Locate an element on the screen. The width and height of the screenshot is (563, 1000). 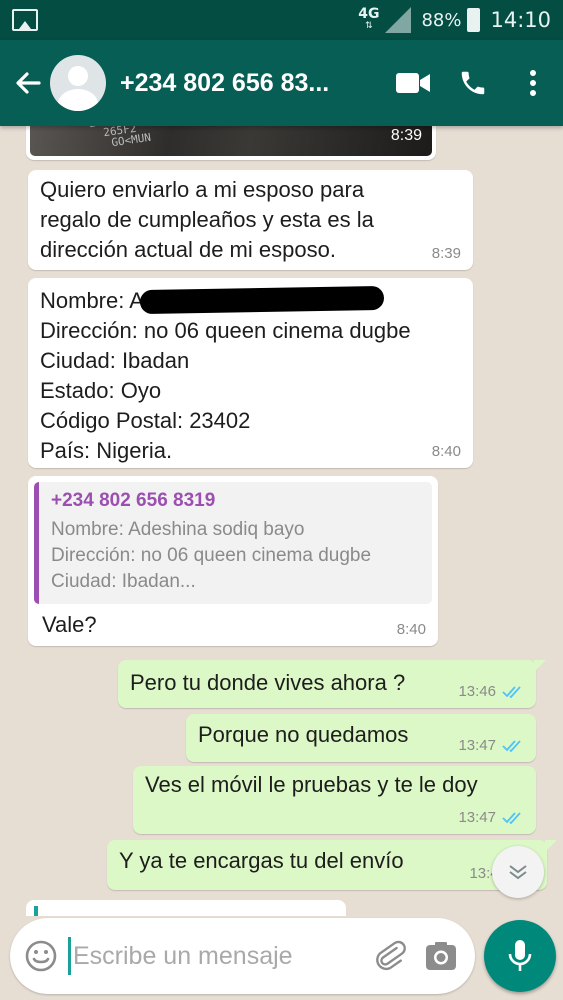
status-time: 14:10 is located at coordinates (520, 20).